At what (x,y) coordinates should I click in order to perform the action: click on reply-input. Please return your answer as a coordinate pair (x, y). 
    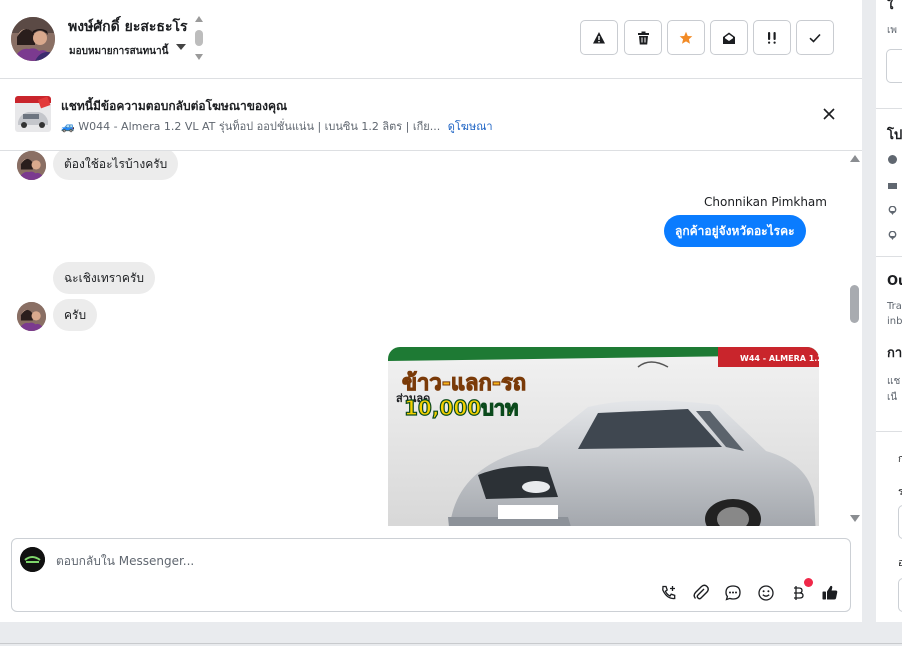
    Looking at the image, I should click on (406, 561).